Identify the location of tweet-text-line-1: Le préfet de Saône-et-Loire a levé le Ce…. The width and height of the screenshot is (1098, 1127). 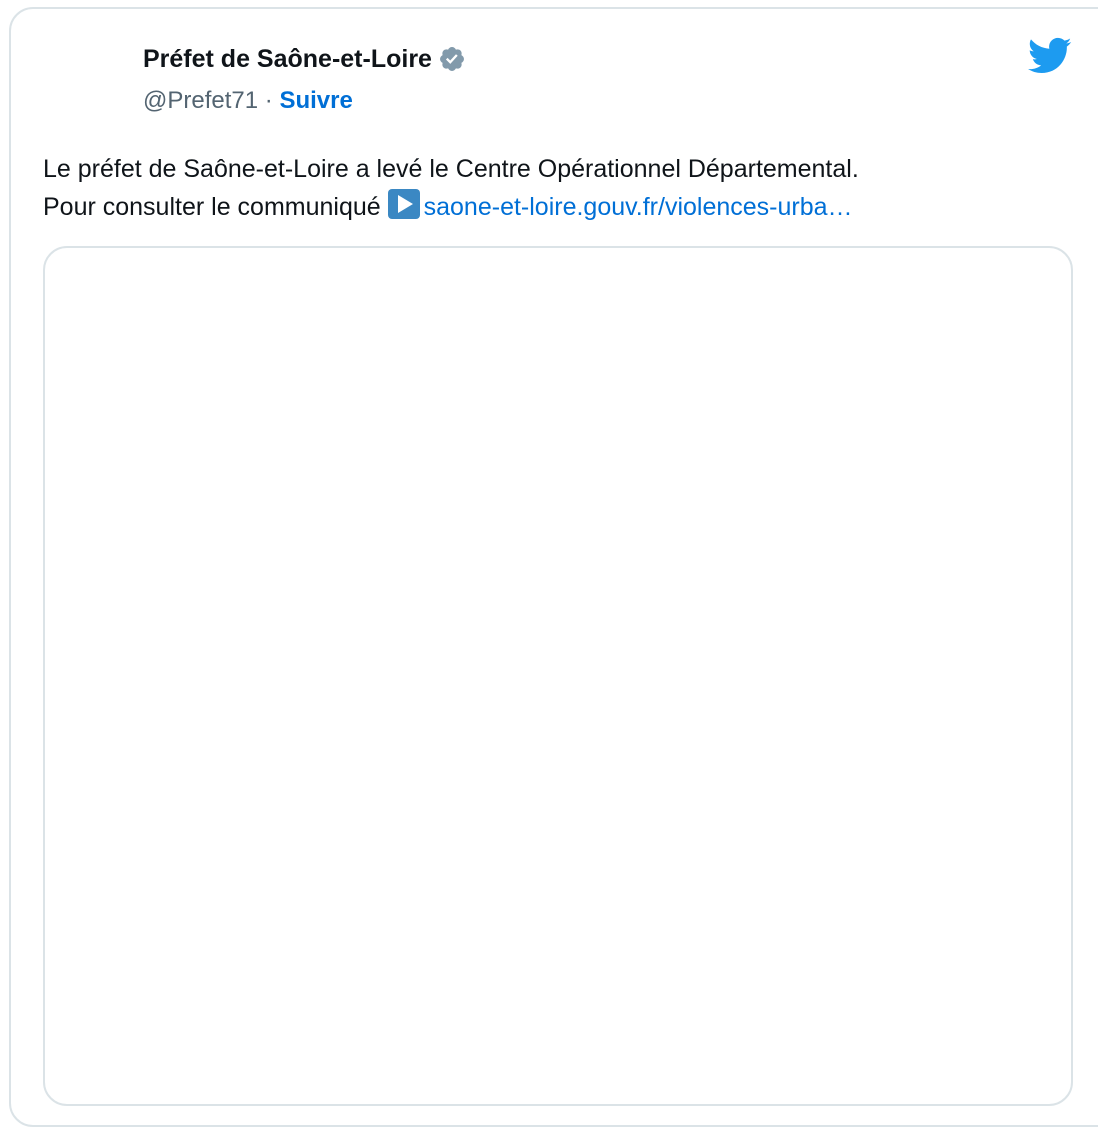
(451, 169).